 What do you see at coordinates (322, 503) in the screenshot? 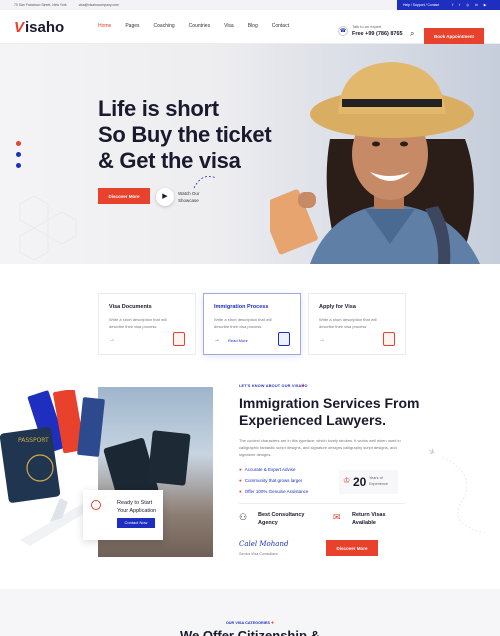
I see `divider` at bounding box center [322, 503].